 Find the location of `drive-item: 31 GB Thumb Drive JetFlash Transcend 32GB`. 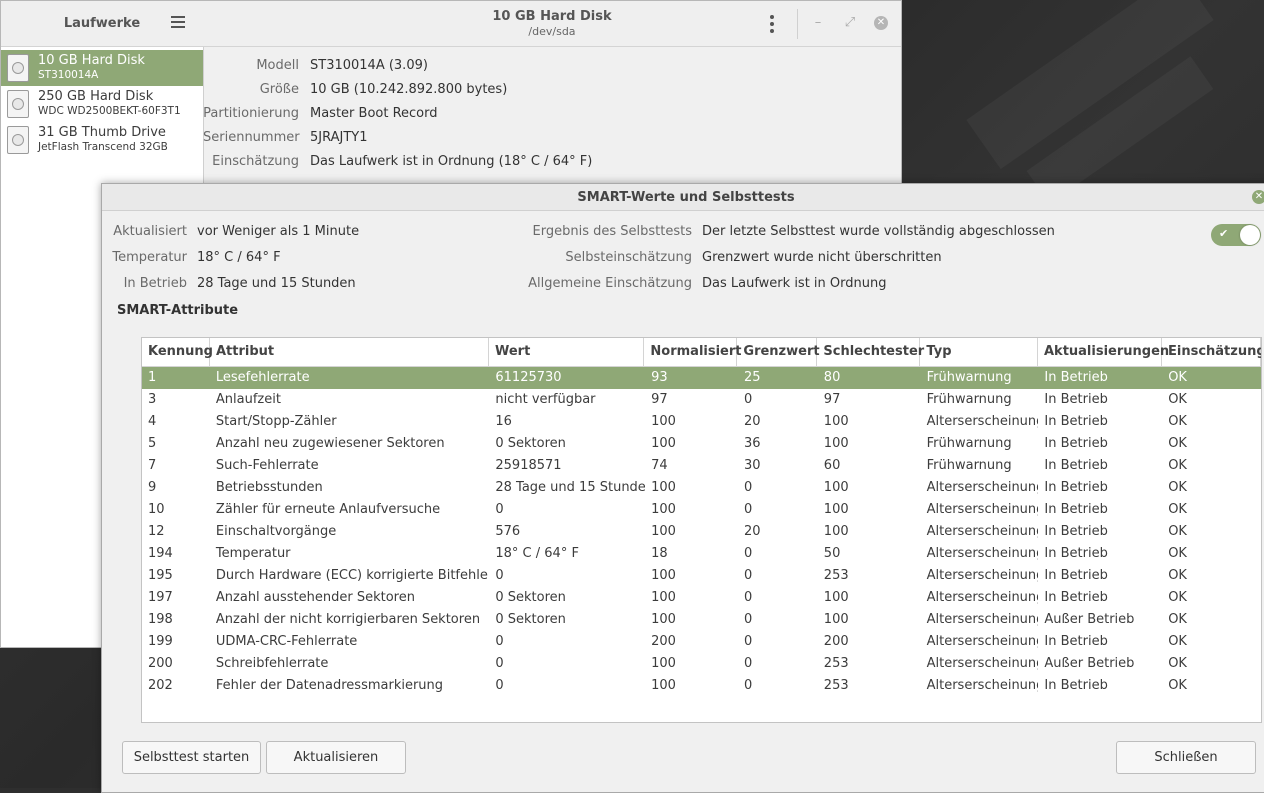

drive-item: 31 GB Thumb Drive JetFlash Transcend 32GB is located at coordinates (102, 140).